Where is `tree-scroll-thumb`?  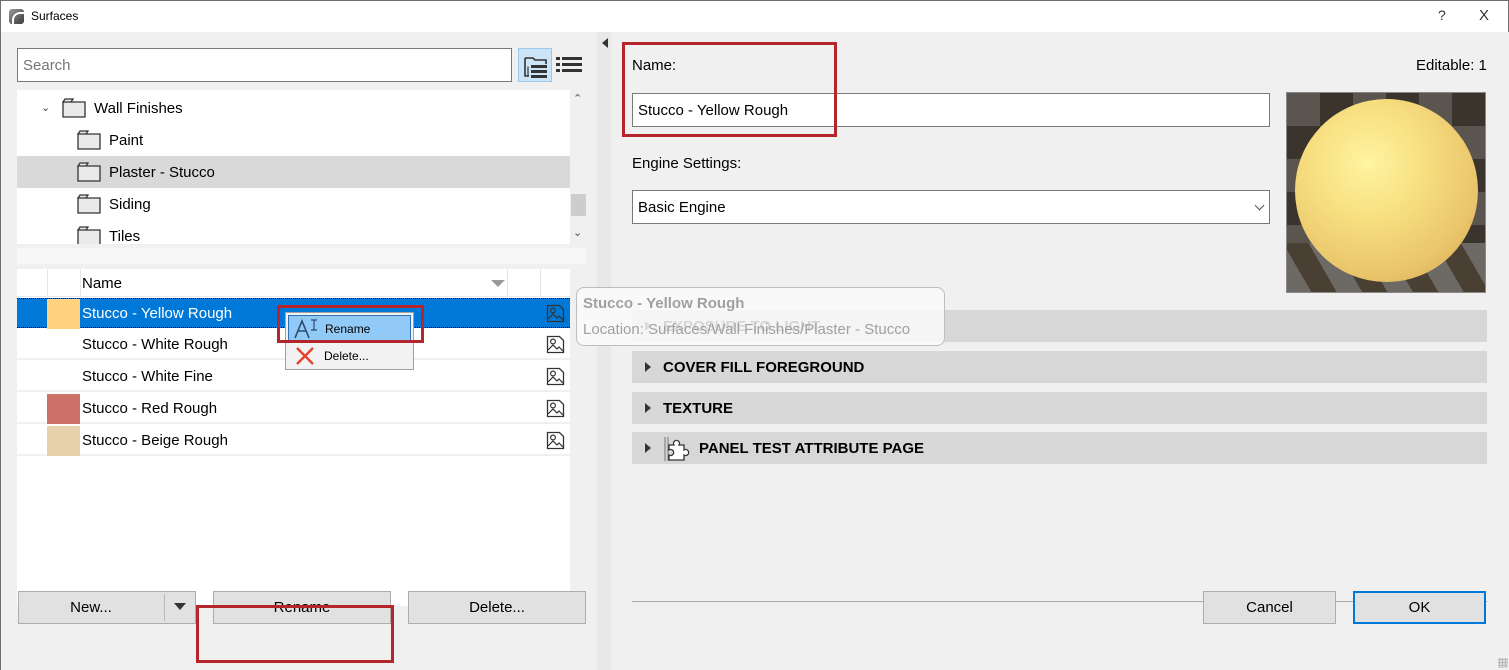 tree-scroll-thumb is located at coordinates (578, 205).